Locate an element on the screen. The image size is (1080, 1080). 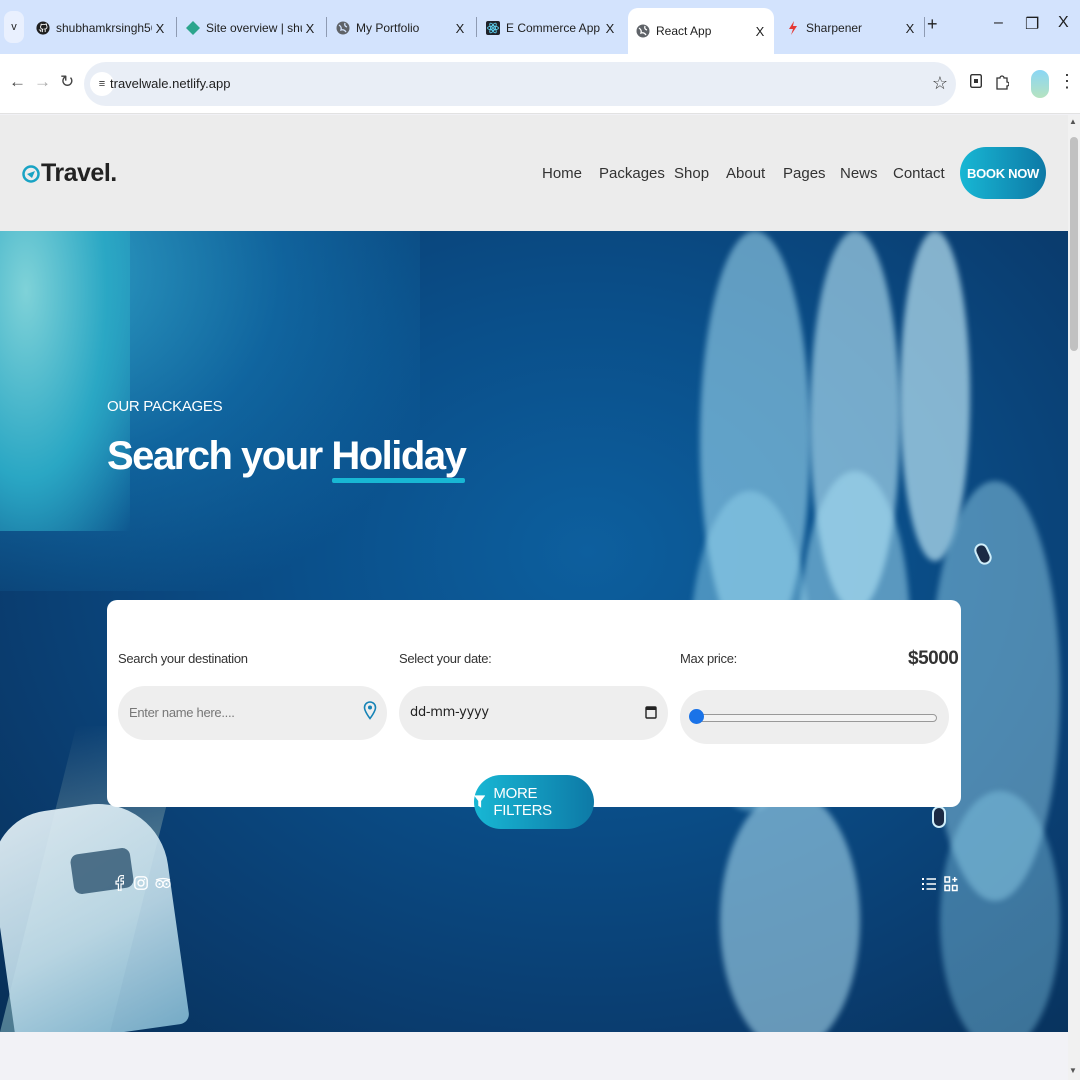
github-icon is located at coordinates (43, 28).